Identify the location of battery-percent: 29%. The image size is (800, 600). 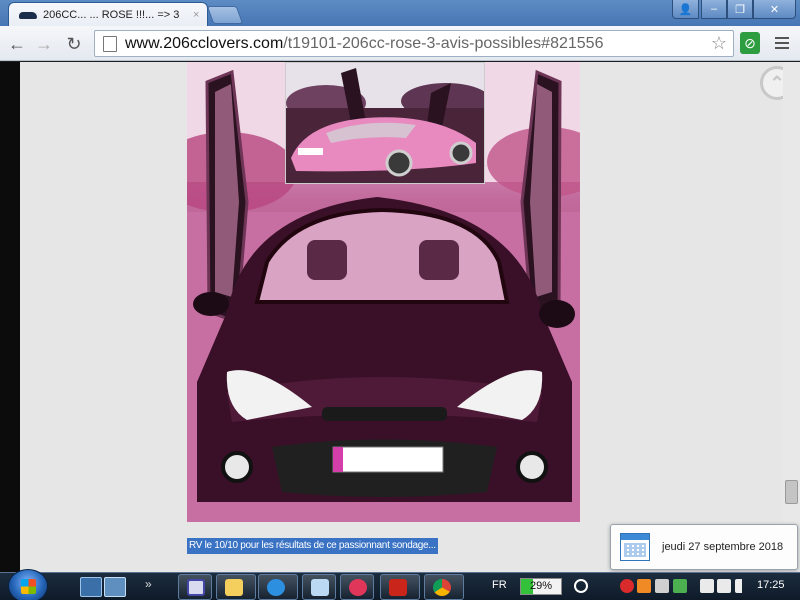
(541, 586).